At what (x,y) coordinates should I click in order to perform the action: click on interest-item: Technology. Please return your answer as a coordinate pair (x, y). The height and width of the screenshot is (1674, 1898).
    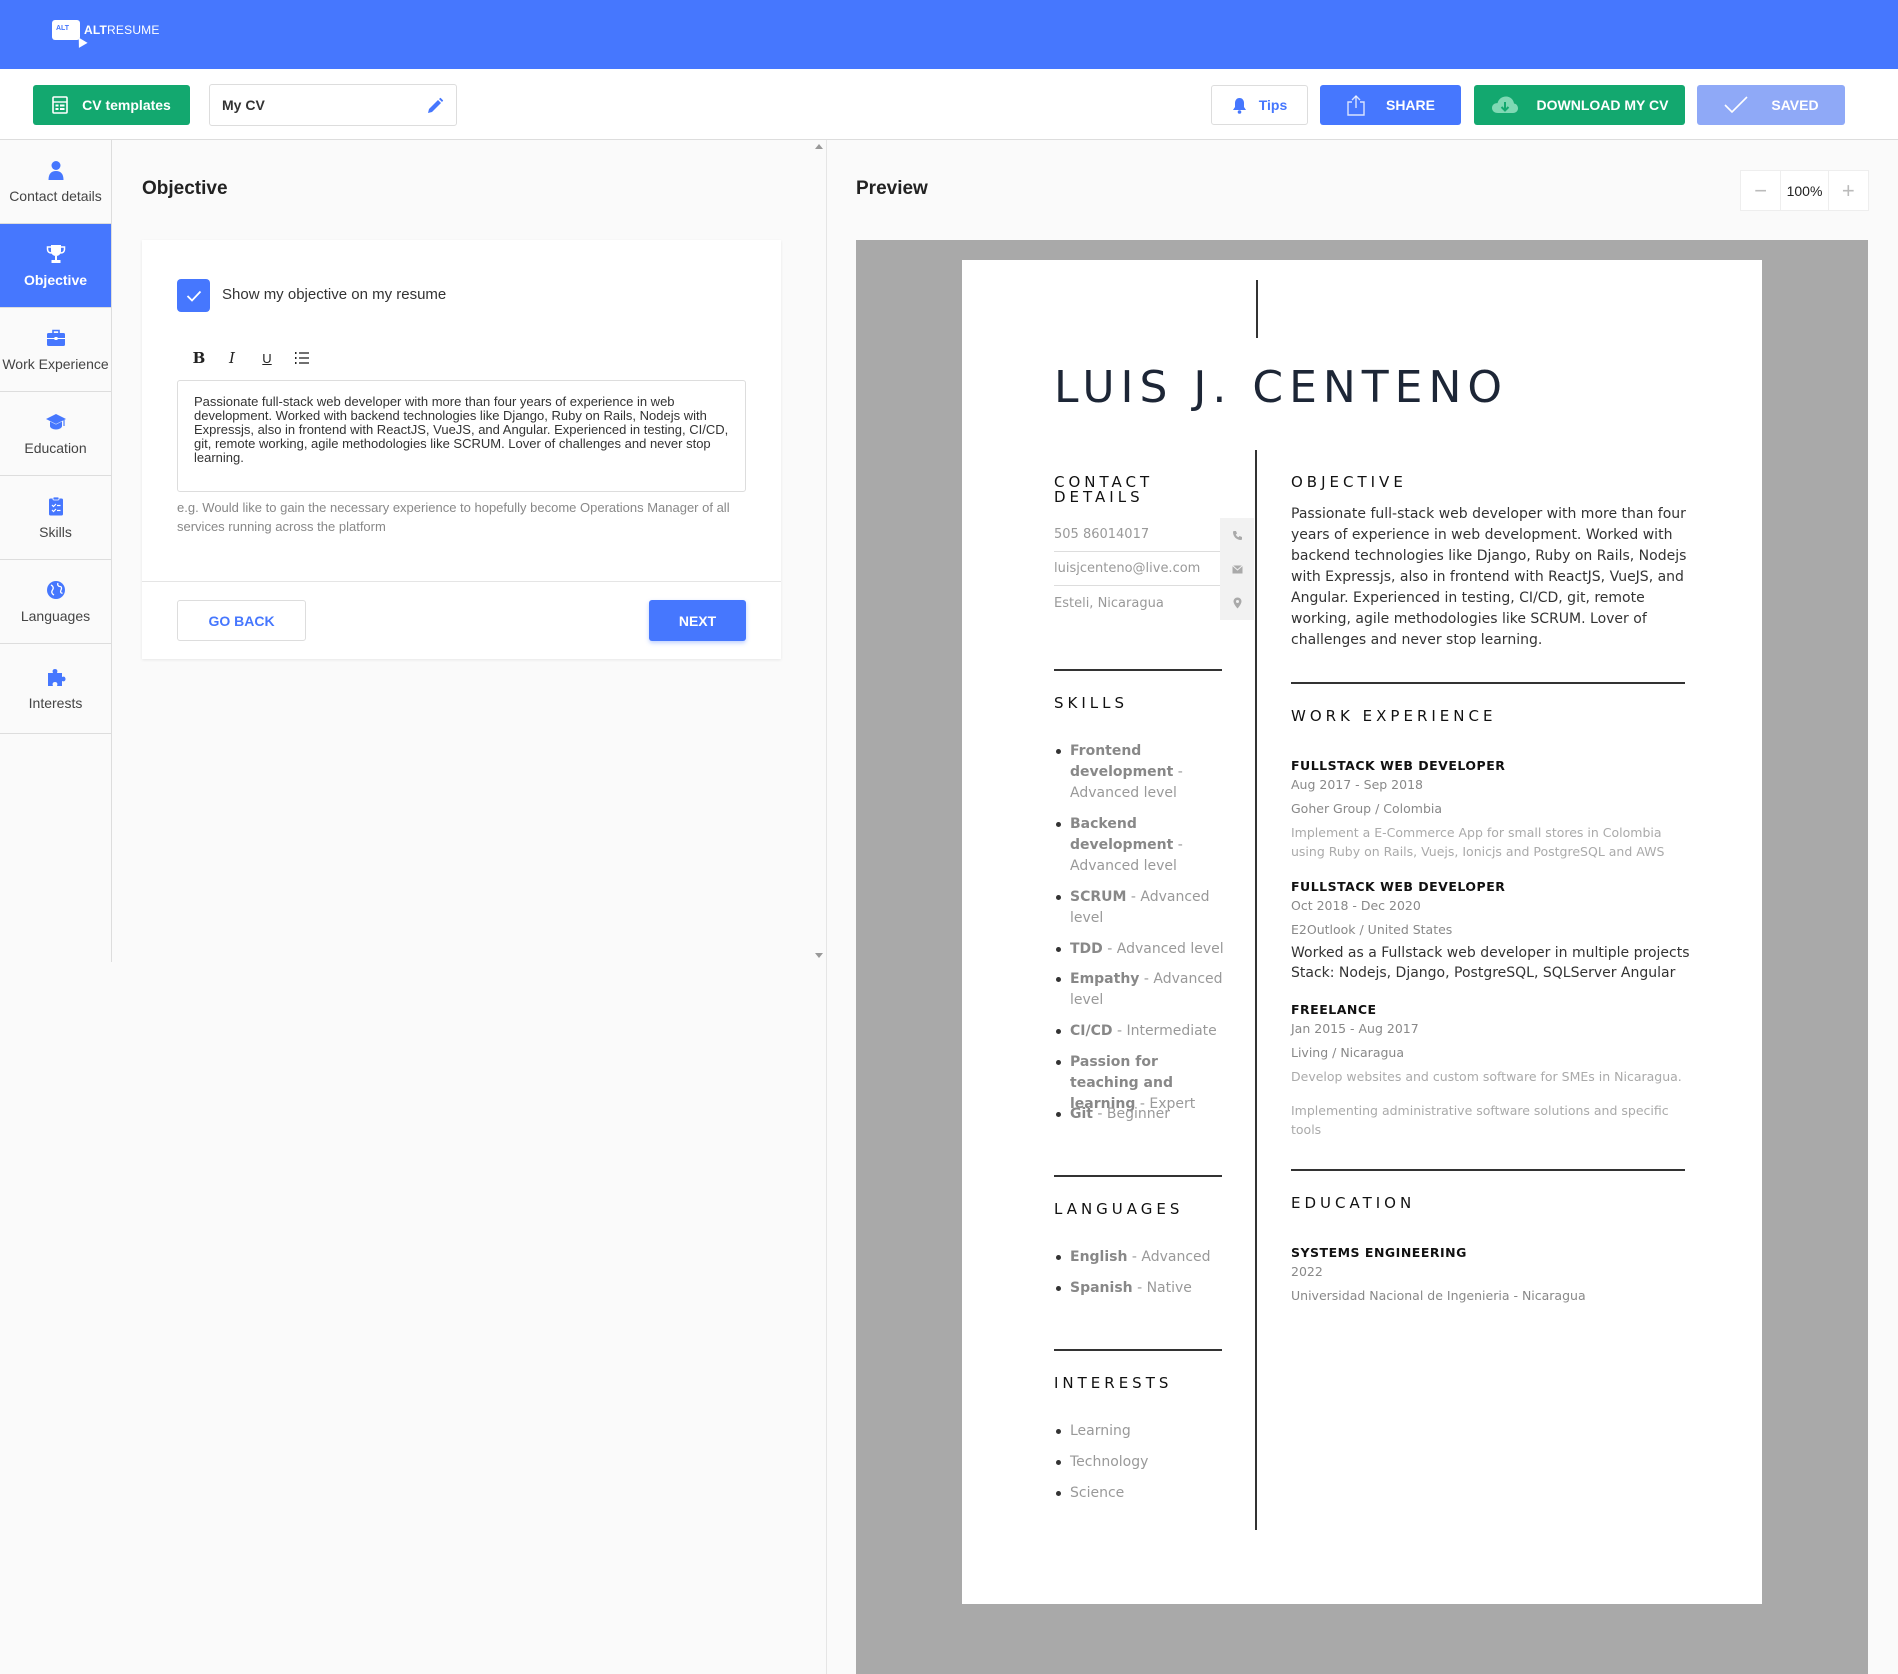
    Looking at the image, I should click on (1139, 1462).